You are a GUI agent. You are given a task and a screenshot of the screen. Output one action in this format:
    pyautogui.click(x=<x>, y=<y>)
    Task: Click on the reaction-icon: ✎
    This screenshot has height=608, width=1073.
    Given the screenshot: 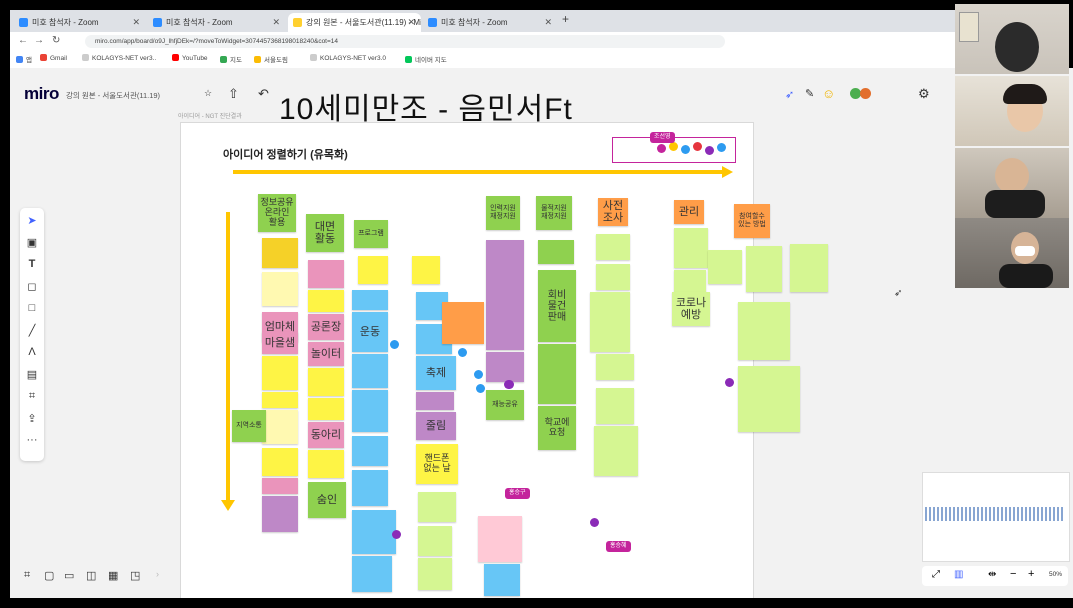 What is the action you would take?
    pyautogui.click(x=809, y=93)
    